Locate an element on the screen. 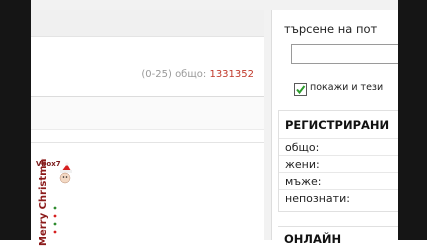  stat-label-unknown: непознати: is located at coordinates (317, 198).